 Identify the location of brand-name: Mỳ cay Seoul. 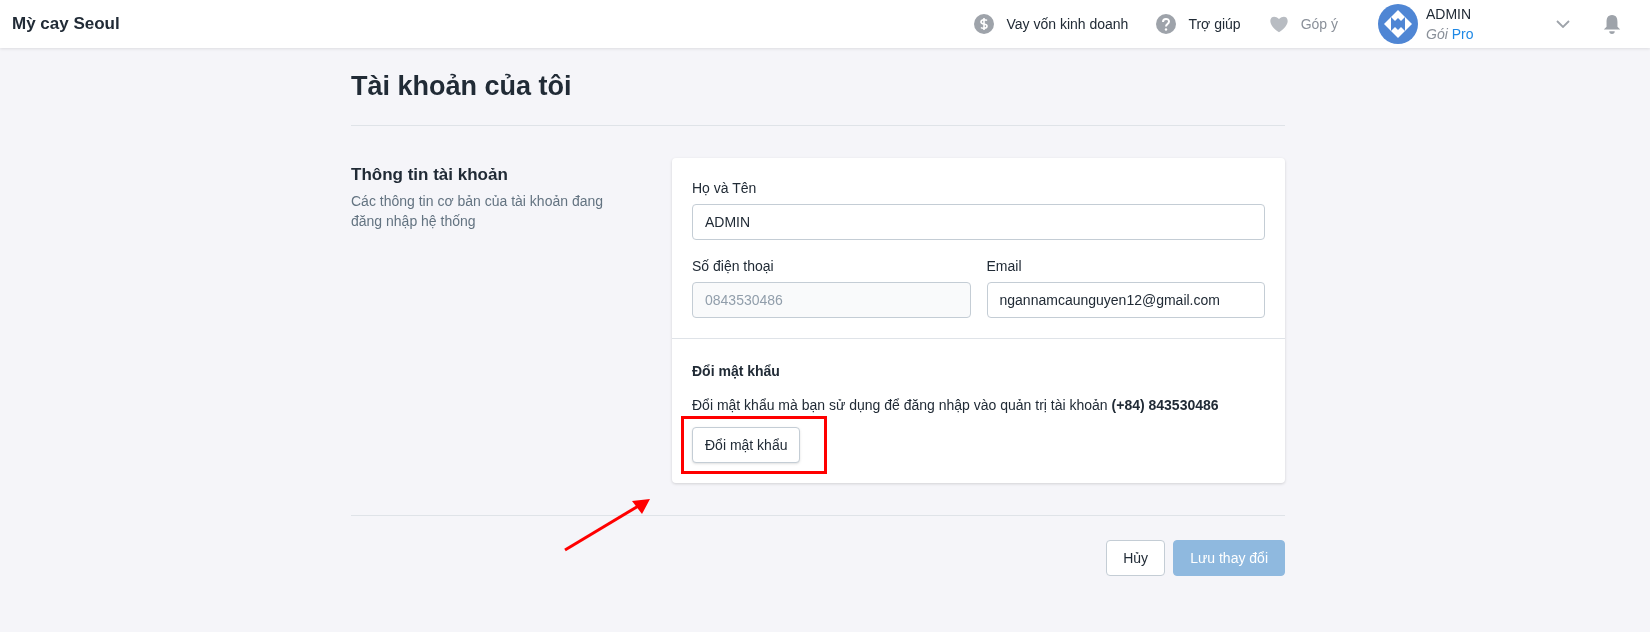
(66, 24).